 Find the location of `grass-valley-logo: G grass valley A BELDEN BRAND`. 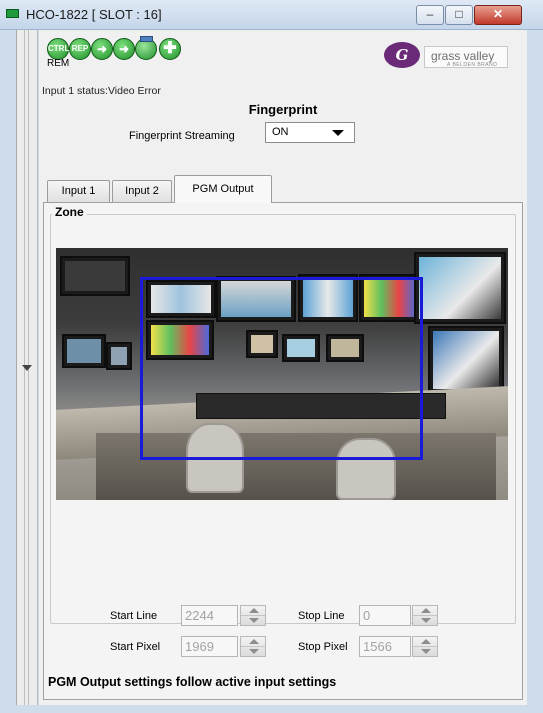

grass-valley-logo: G grass valley A BELDEN BRAND is located at coordinates (448, 56).